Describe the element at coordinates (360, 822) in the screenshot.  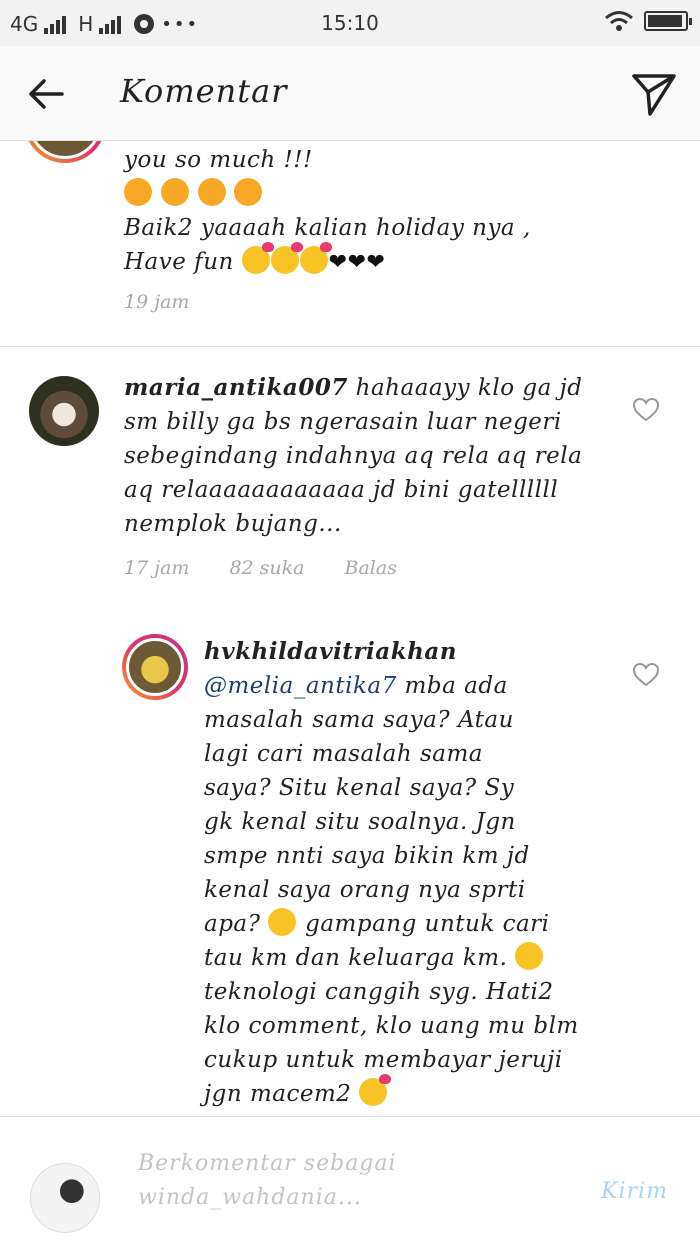
I see `comment-text-line: gk kenal situ soalnya. Jgn` at that location.